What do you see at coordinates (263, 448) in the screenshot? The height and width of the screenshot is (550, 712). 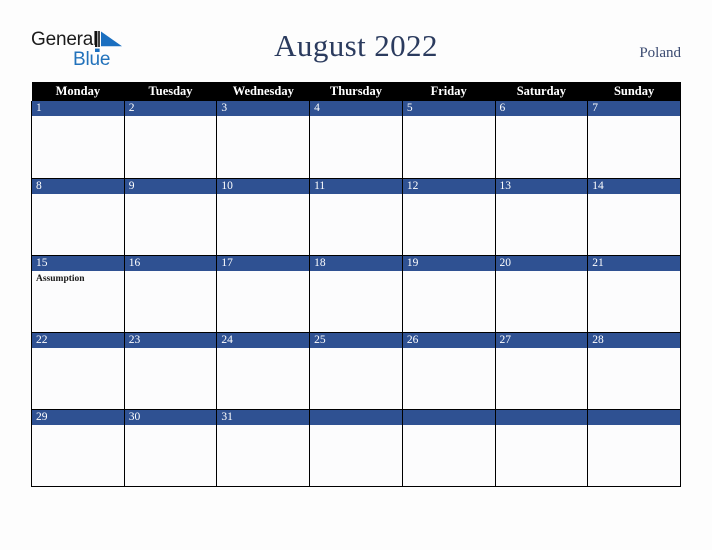 I see `calendar-day-cell: 31` at bounding box center [263, 448].